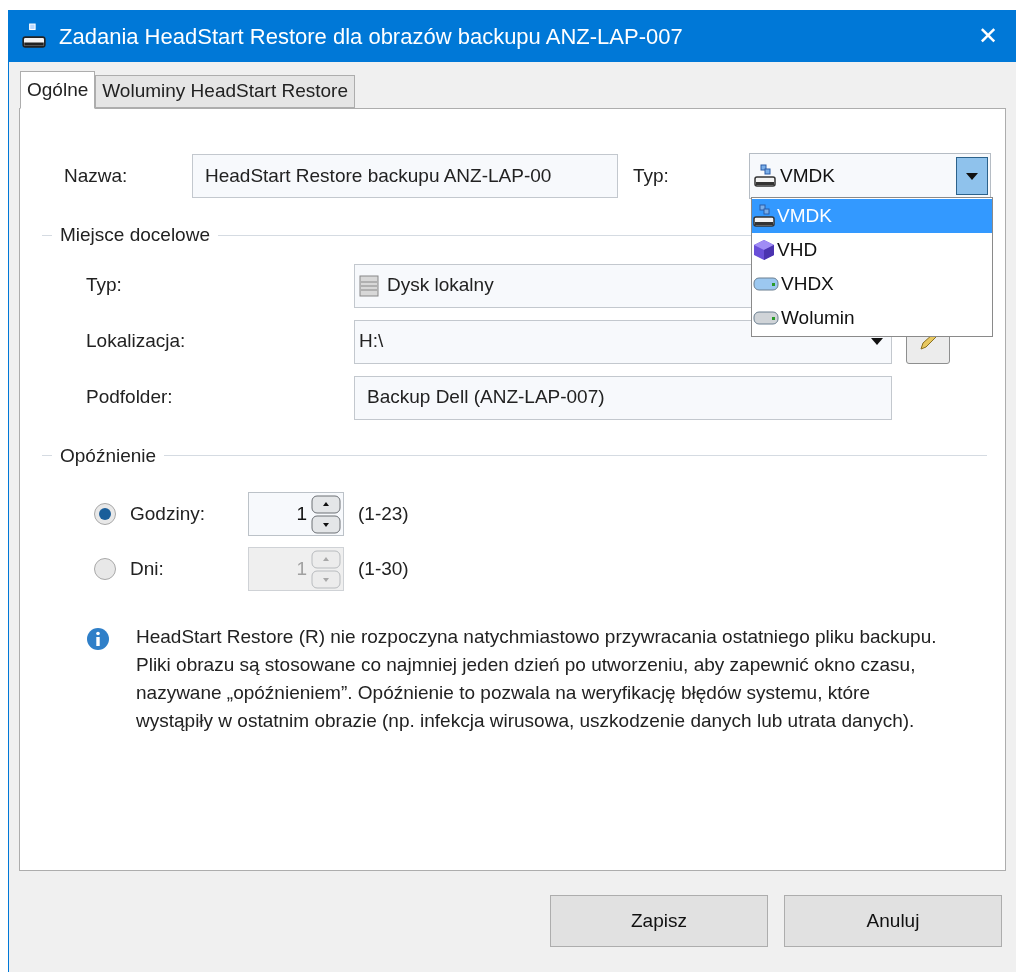 This screenshot has height=972, width=1016. Describe the element at coordinates (371, 36) in the screenshot. I see `window-title: Zadania HeadStart Restore dla obrazów backupu ANZ-LAP-007` at that location.